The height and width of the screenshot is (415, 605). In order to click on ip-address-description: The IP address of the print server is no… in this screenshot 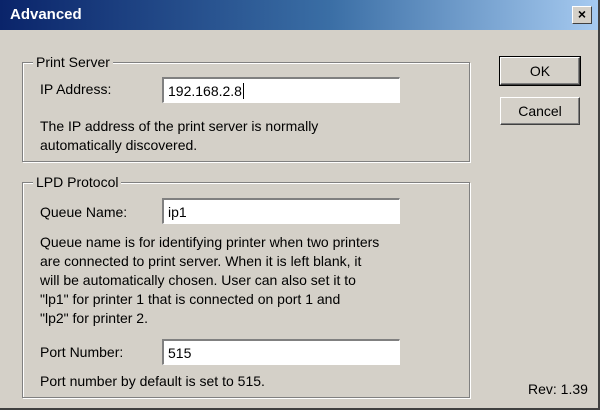, I will do `click(179, 136)`.